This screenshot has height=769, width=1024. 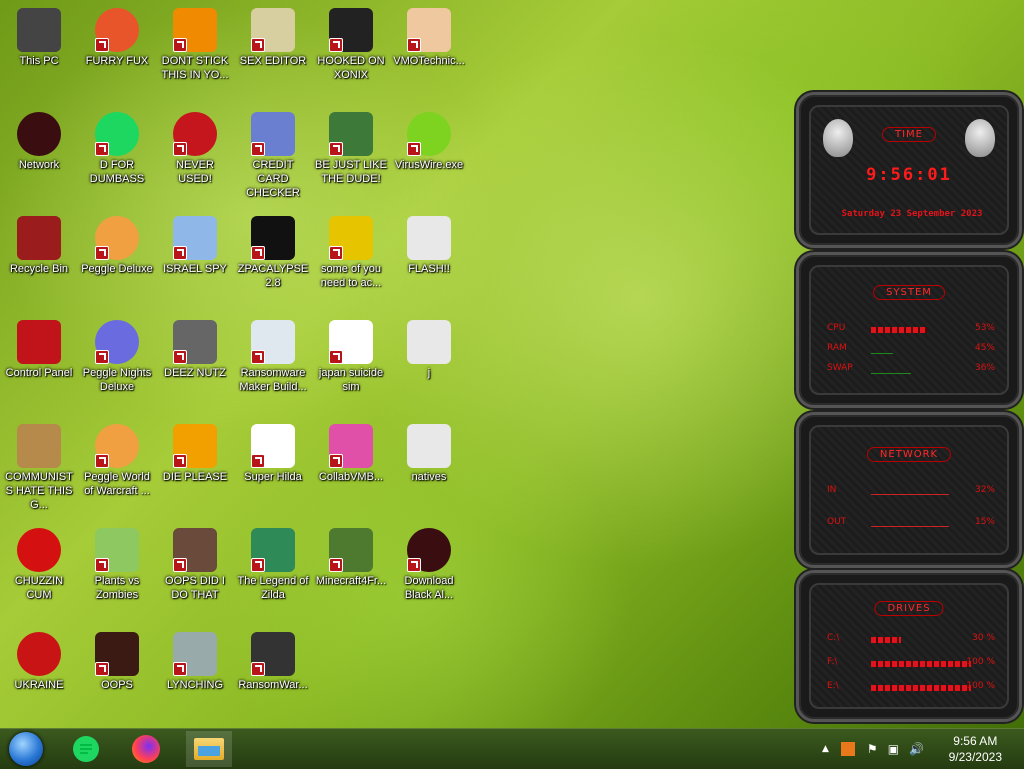 I want to click on desktop-icon: D FOR DUMBASS, so click(x=117, y=145).